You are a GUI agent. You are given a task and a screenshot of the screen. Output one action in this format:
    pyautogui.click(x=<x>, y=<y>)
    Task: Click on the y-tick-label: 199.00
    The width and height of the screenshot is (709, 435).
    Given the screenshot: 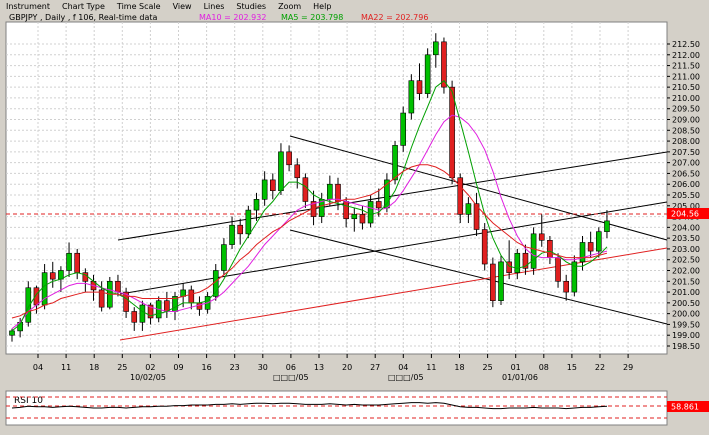 What is the action you would take?
    pyautogui.click(x=686, y=335)
    